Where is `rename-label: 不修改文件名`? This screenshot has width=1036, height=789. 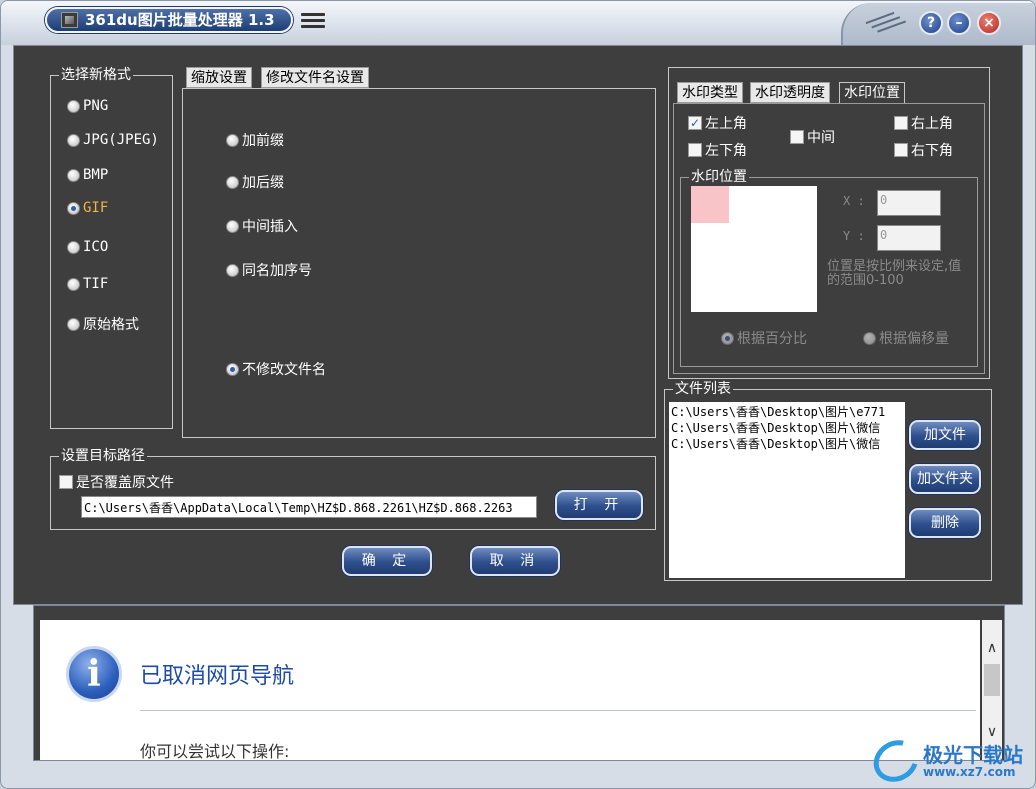 rename-label: 不修改文件名 is located at coordinates (284, 370).